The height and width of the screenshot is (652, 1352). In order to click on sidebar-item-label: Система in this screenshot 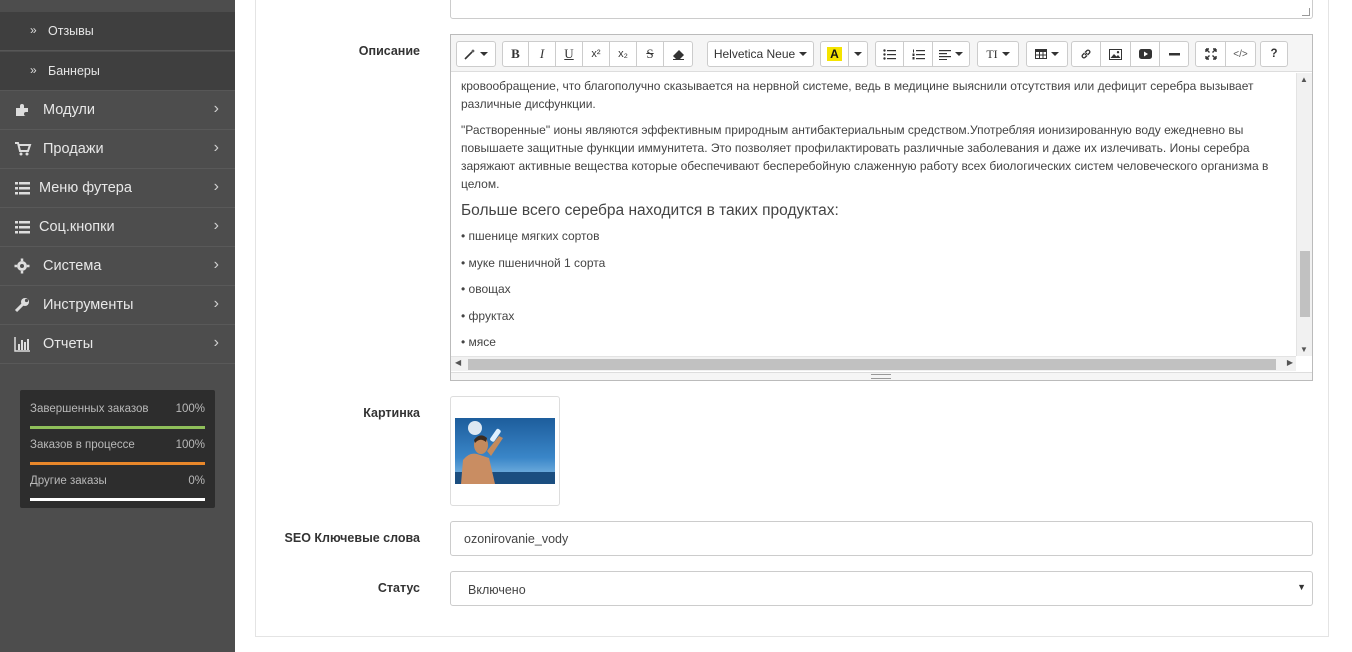, I will do `click(72, 266)`.